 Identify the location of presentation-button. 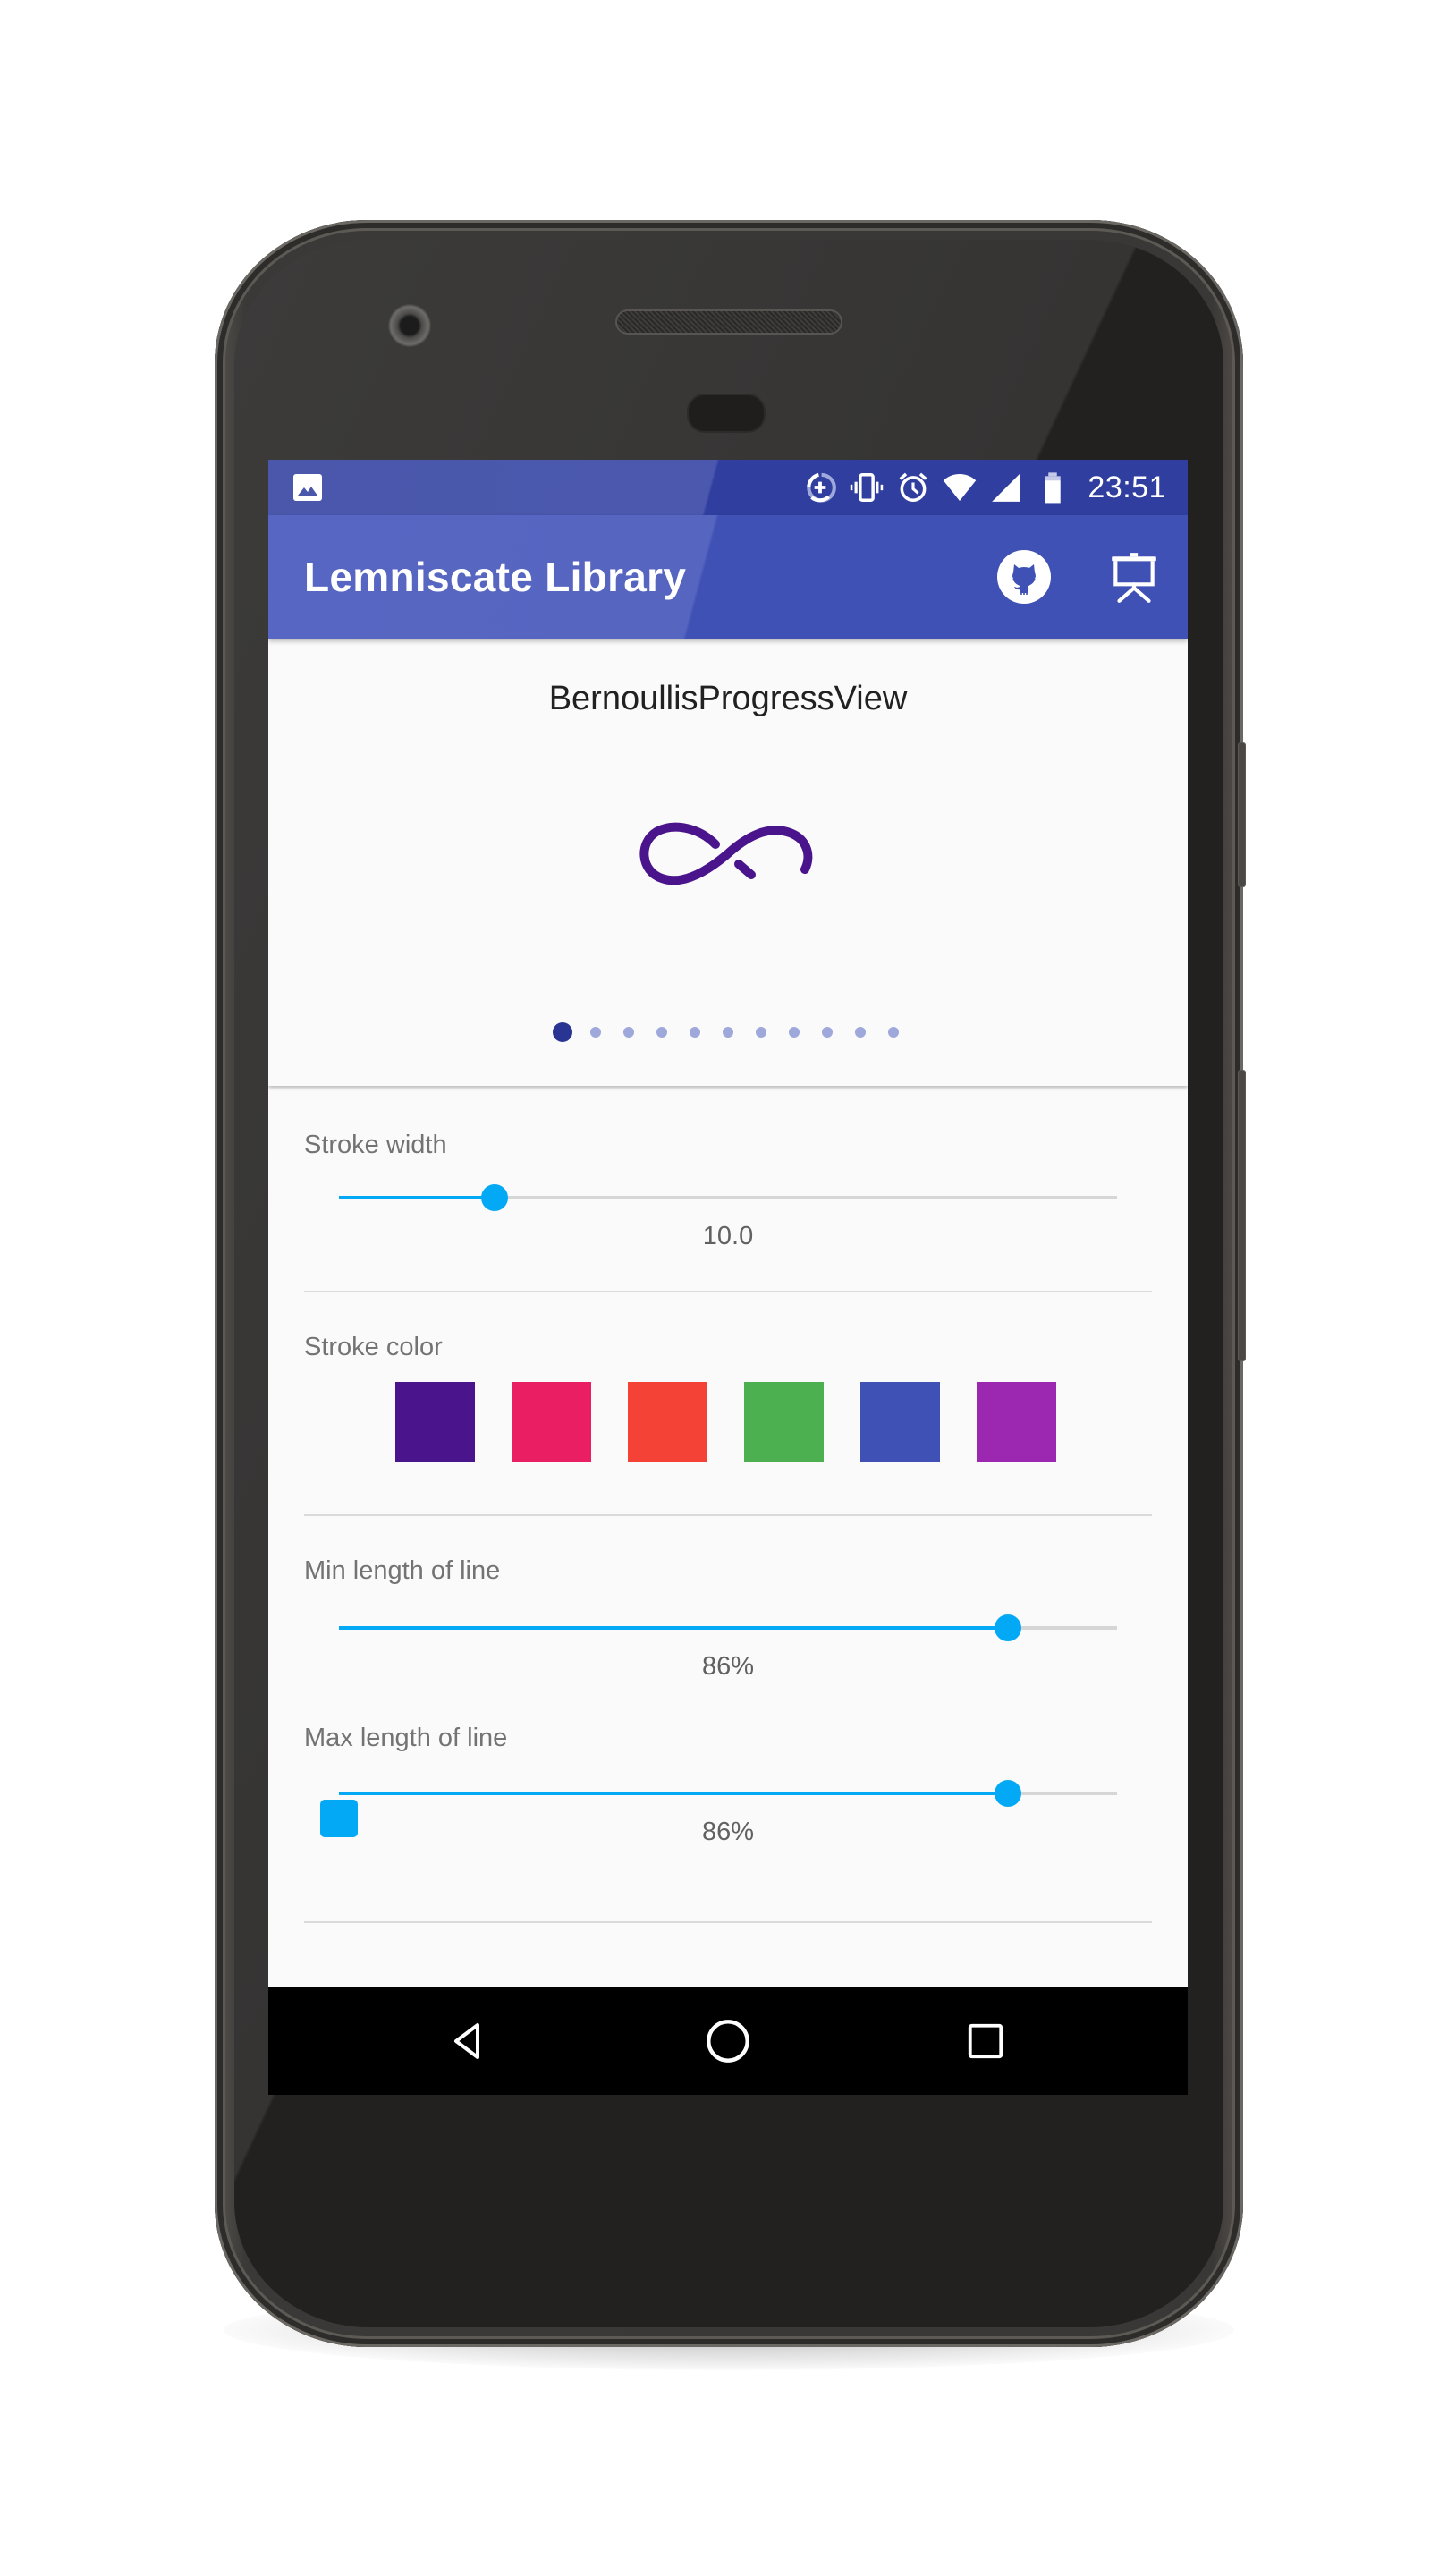
(1134, 577).